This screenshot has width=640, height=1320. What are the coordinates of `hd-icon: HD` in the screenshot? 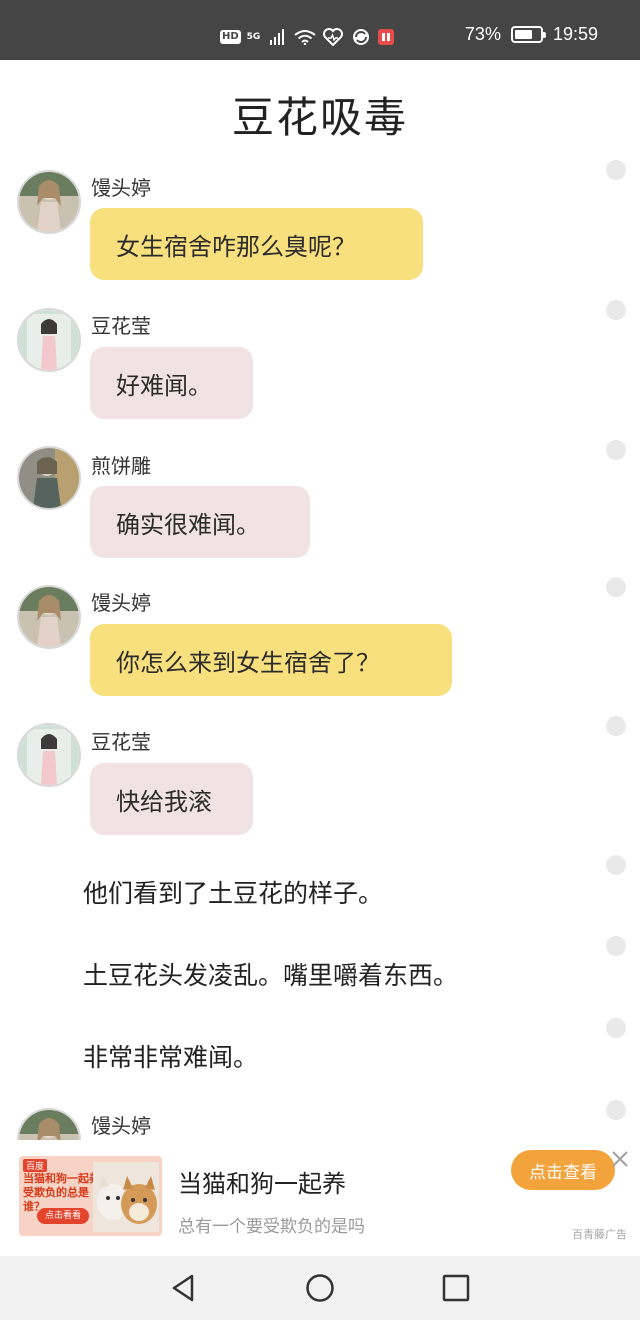 It's located at (230, 37).